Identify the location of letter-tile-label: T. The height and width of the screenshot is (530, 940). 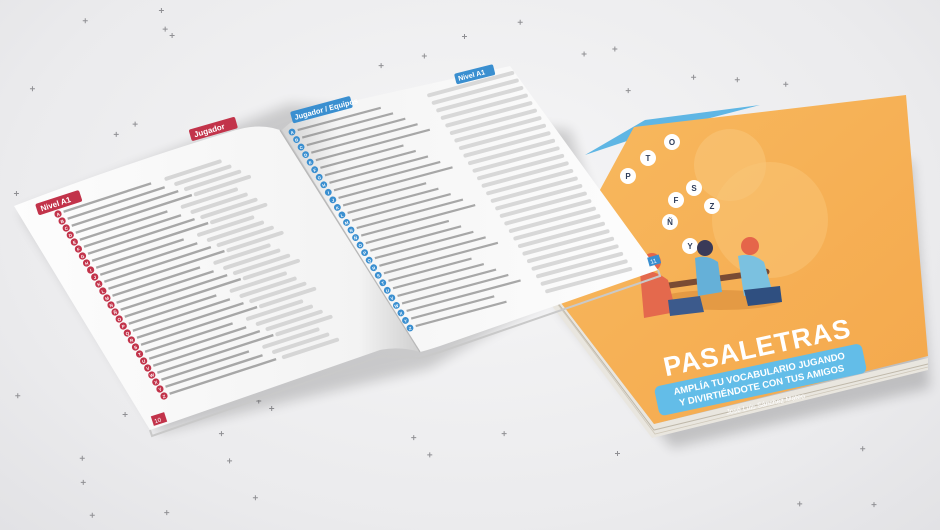
(648, 158).